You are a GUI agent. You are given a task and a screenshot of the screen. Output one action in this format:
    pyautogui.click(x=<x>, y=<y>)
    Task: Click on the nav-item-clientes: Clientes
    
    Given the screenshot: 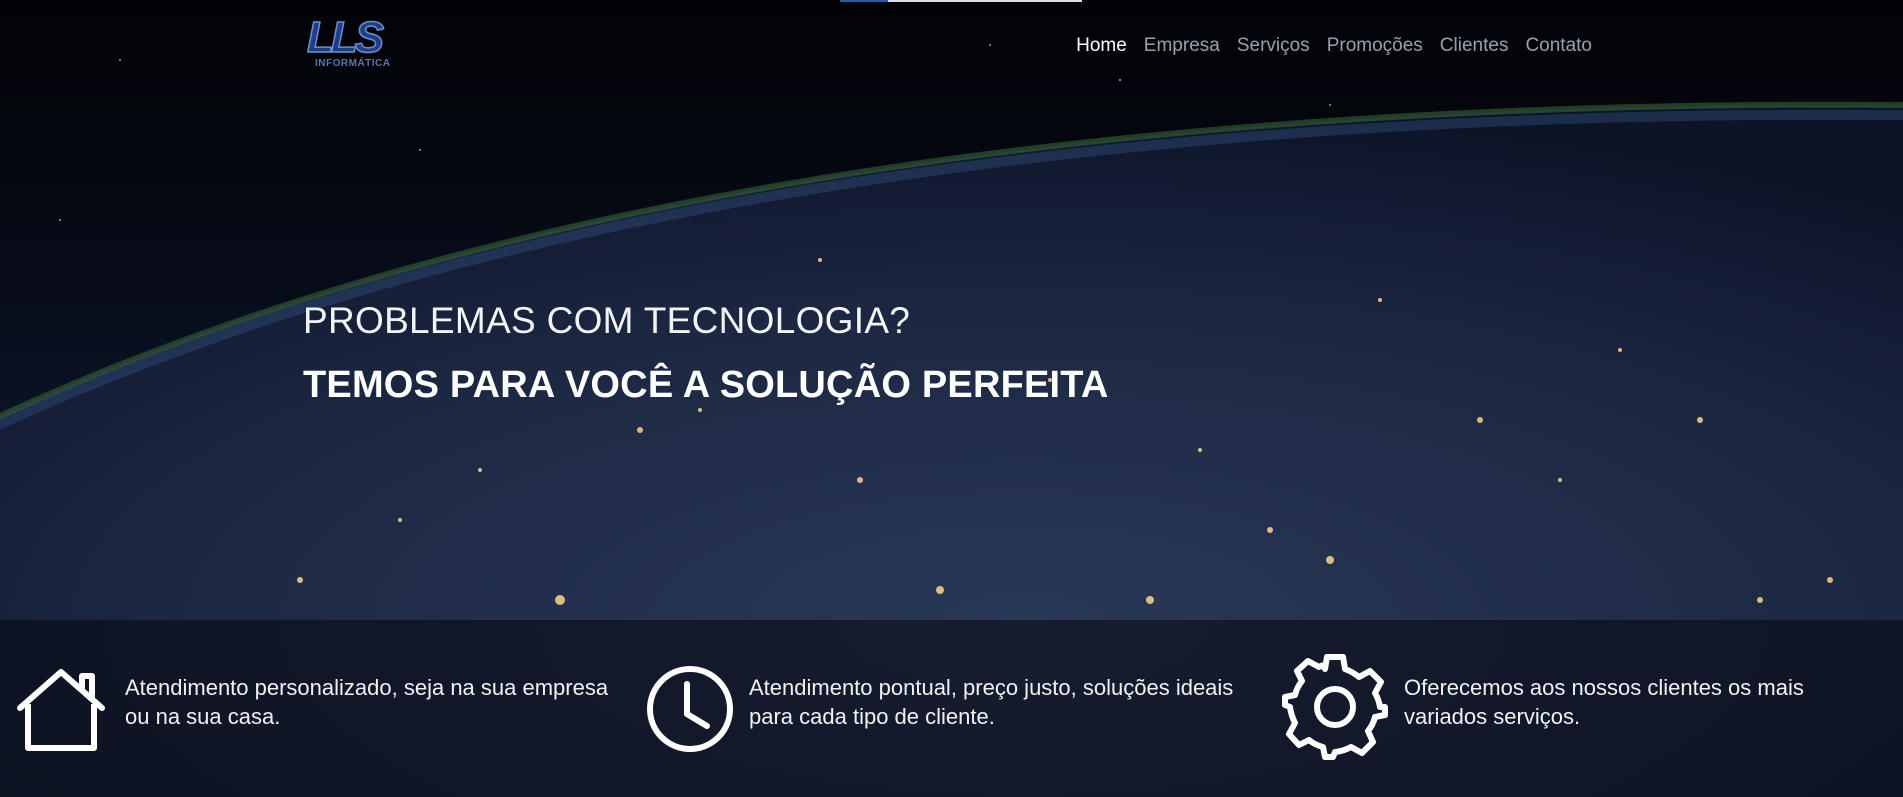 What is the action you would take?
    pyautogui.click(x=1474, y=46)
    